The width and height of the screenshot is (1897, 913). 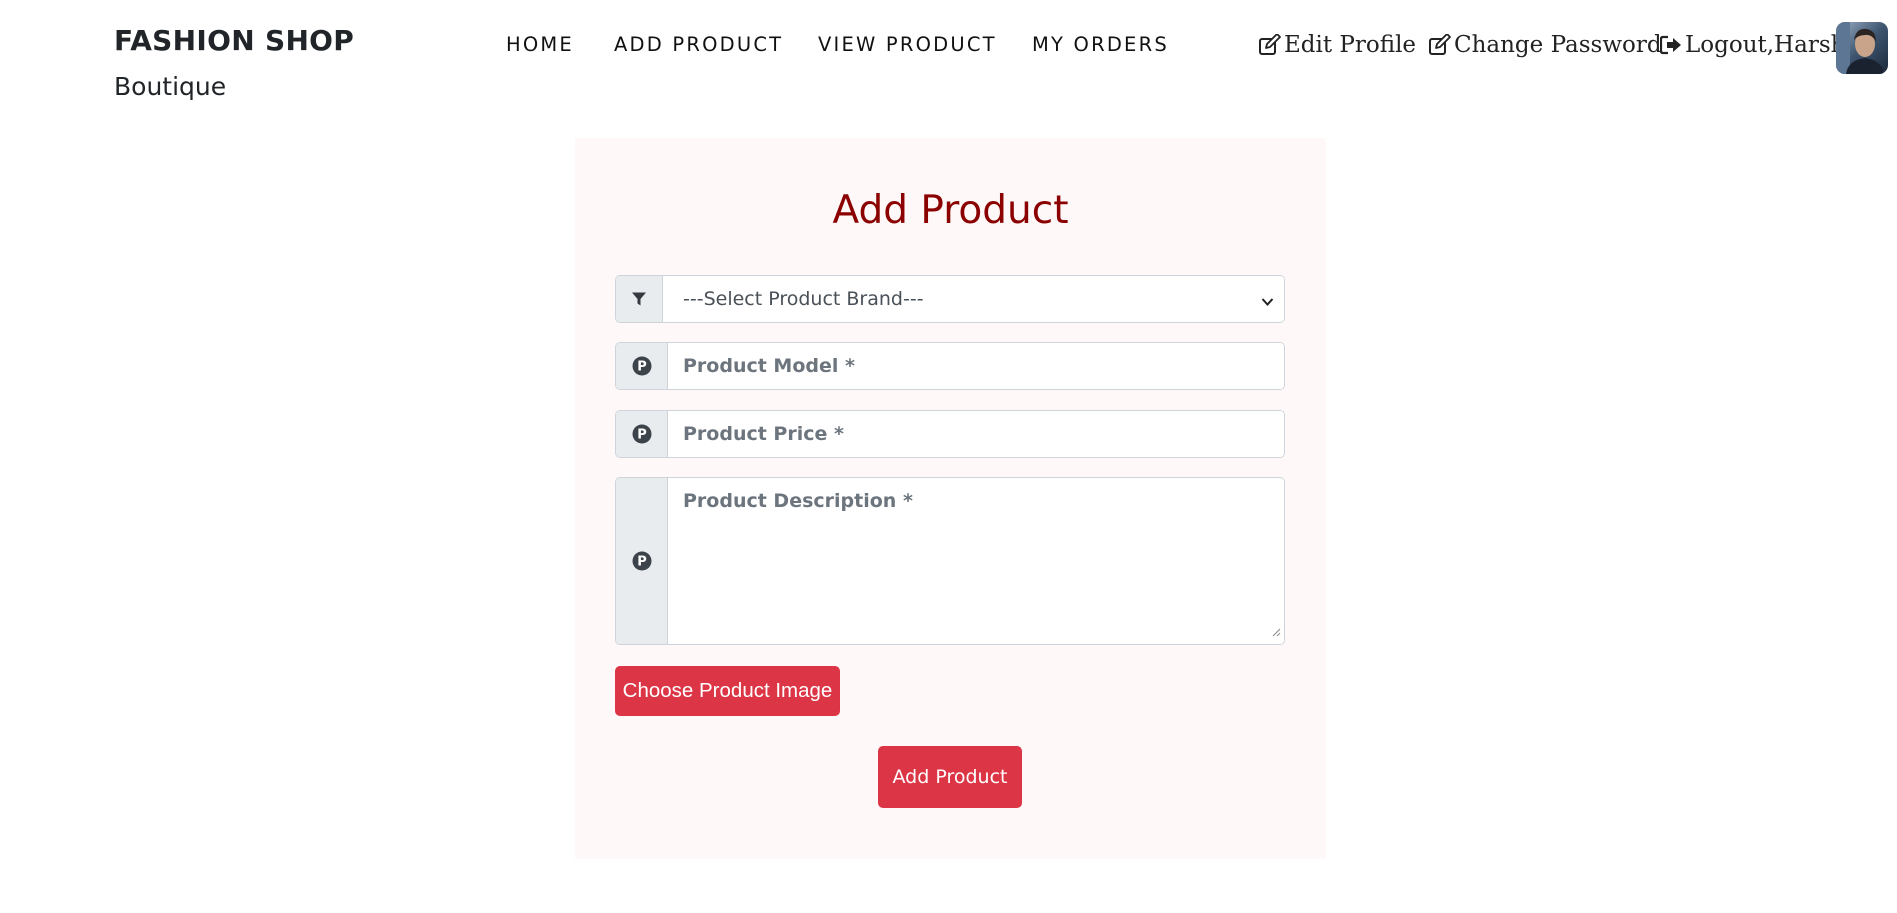 What do you see at coordinates (1100, 44) in the screenshot?
I see `nav-my-orders-link: MY ORDERS` at bounding box center [1100, 44].